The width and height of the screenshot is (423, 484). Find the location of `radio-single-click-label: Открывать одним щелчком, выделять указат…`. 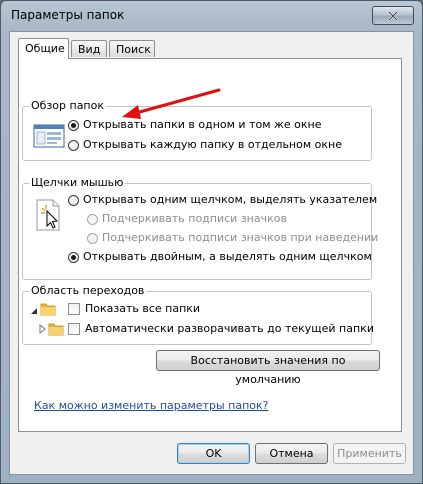

radio-single-click-label: Открывать одним щелчком, выделять указат… is located at coordinates (230, 200).